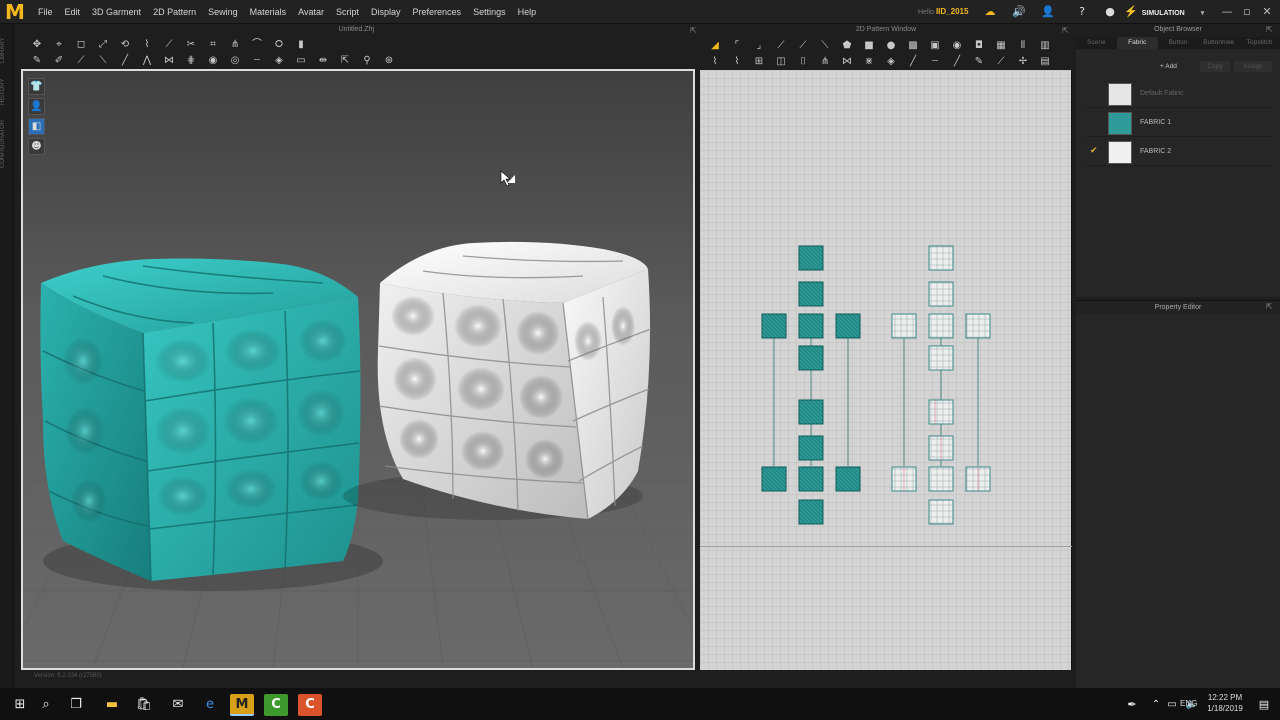  Describe the element at coordinates (759, 46) in the screenshot. I see `edit-curve-icon: ⌟` at that location.